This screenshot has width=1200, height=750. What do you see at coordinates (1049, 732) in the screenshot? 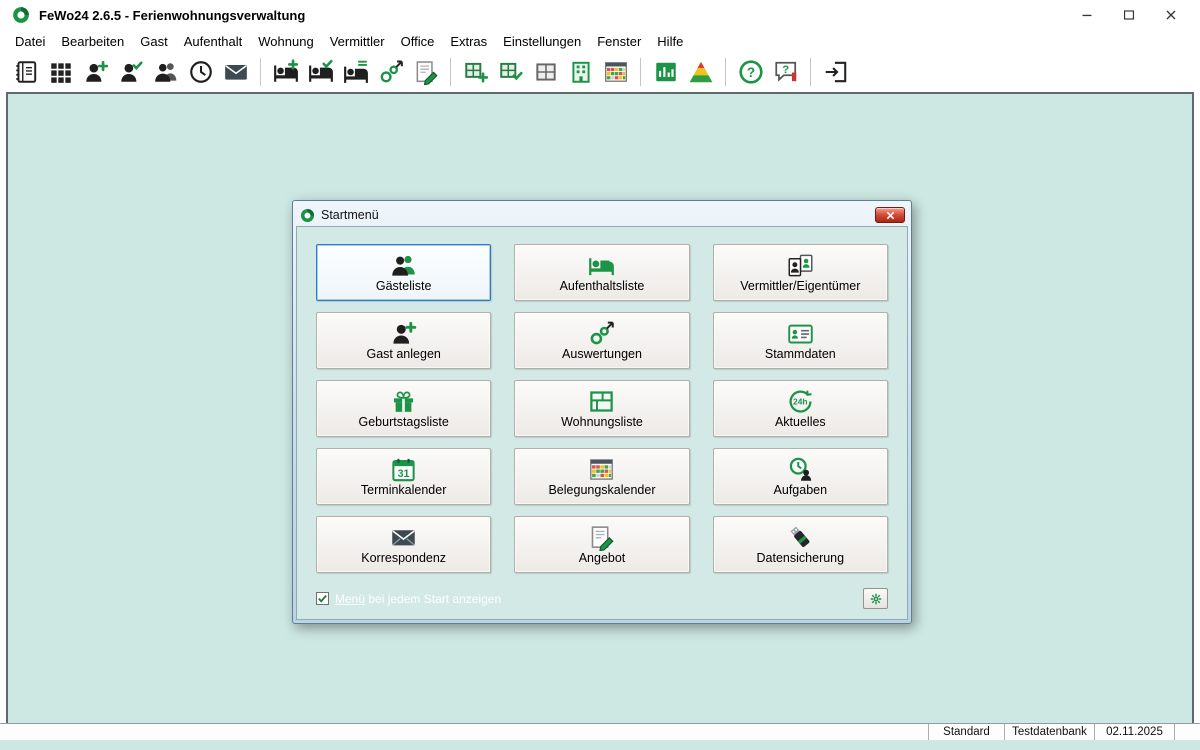
I see `statusbar-database: Testdatenbank` at bounding box center [1049, 732].